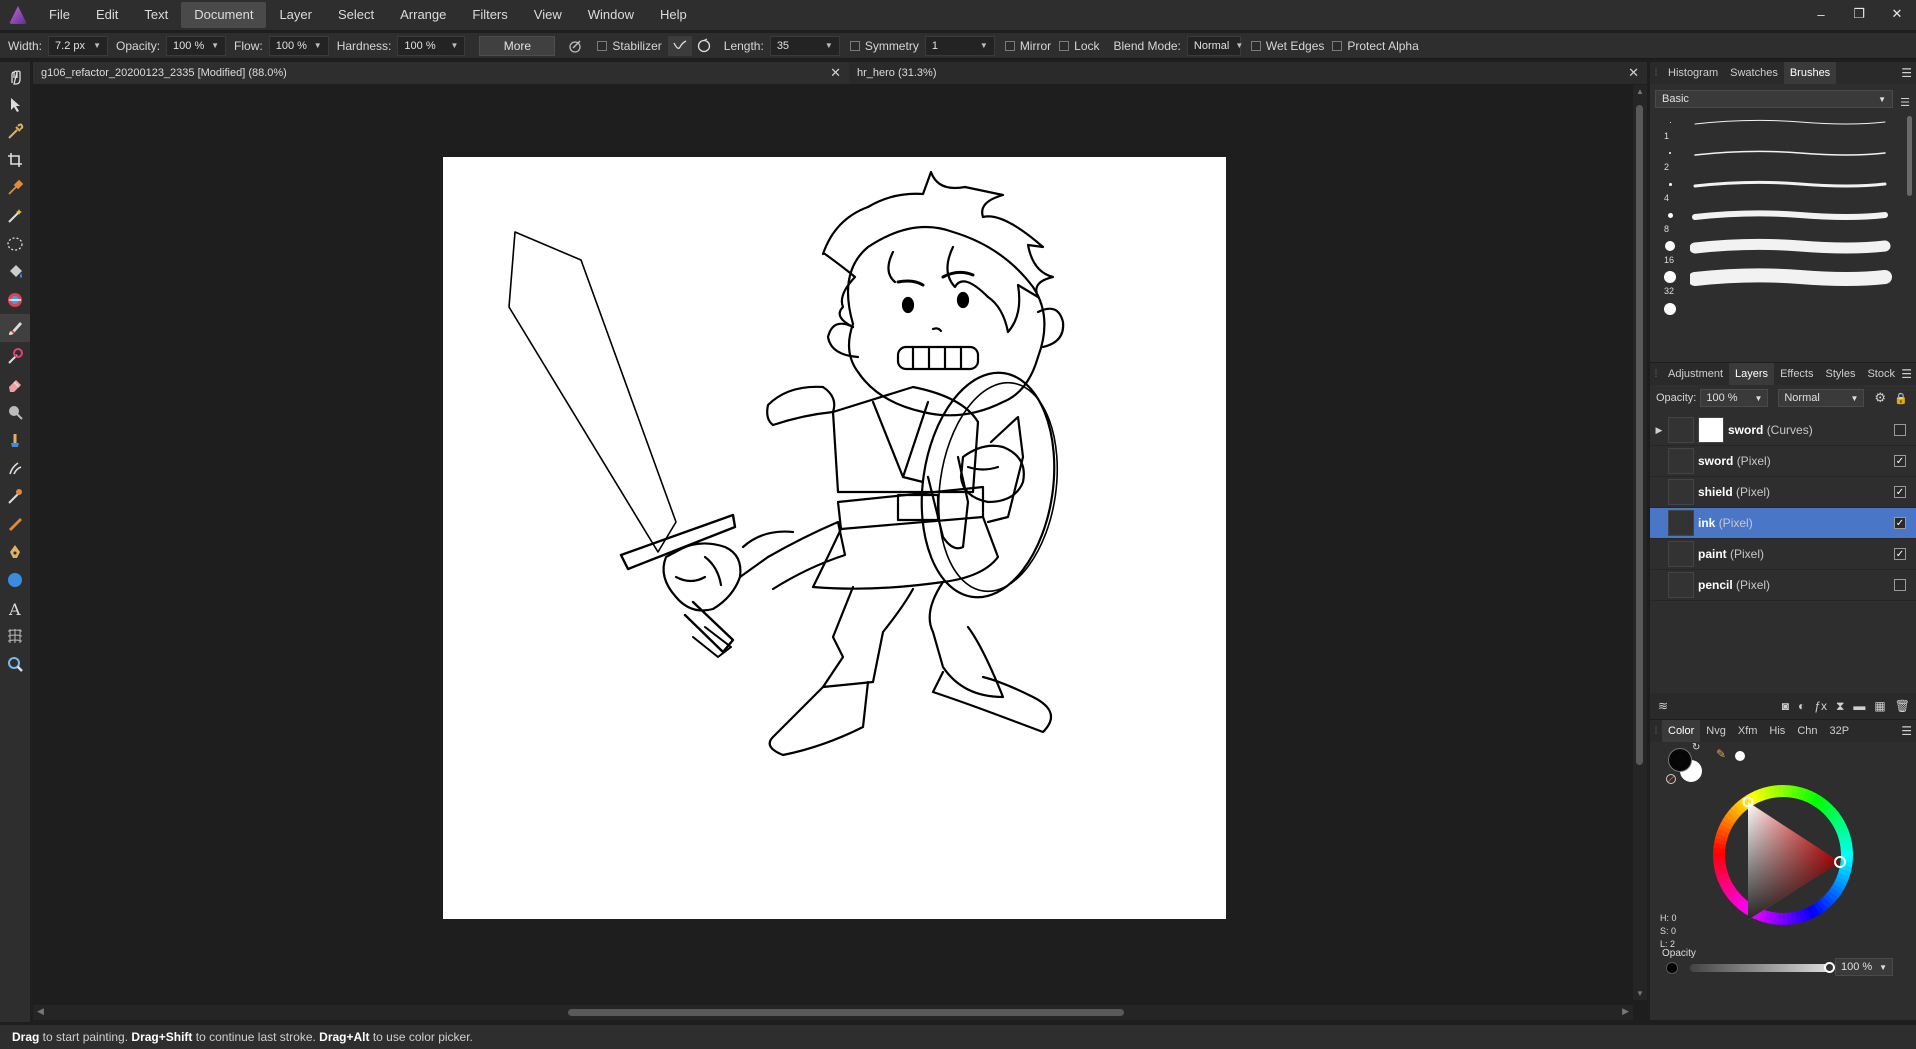  I want to click on primary-color-swatch, so click(1680, 760).